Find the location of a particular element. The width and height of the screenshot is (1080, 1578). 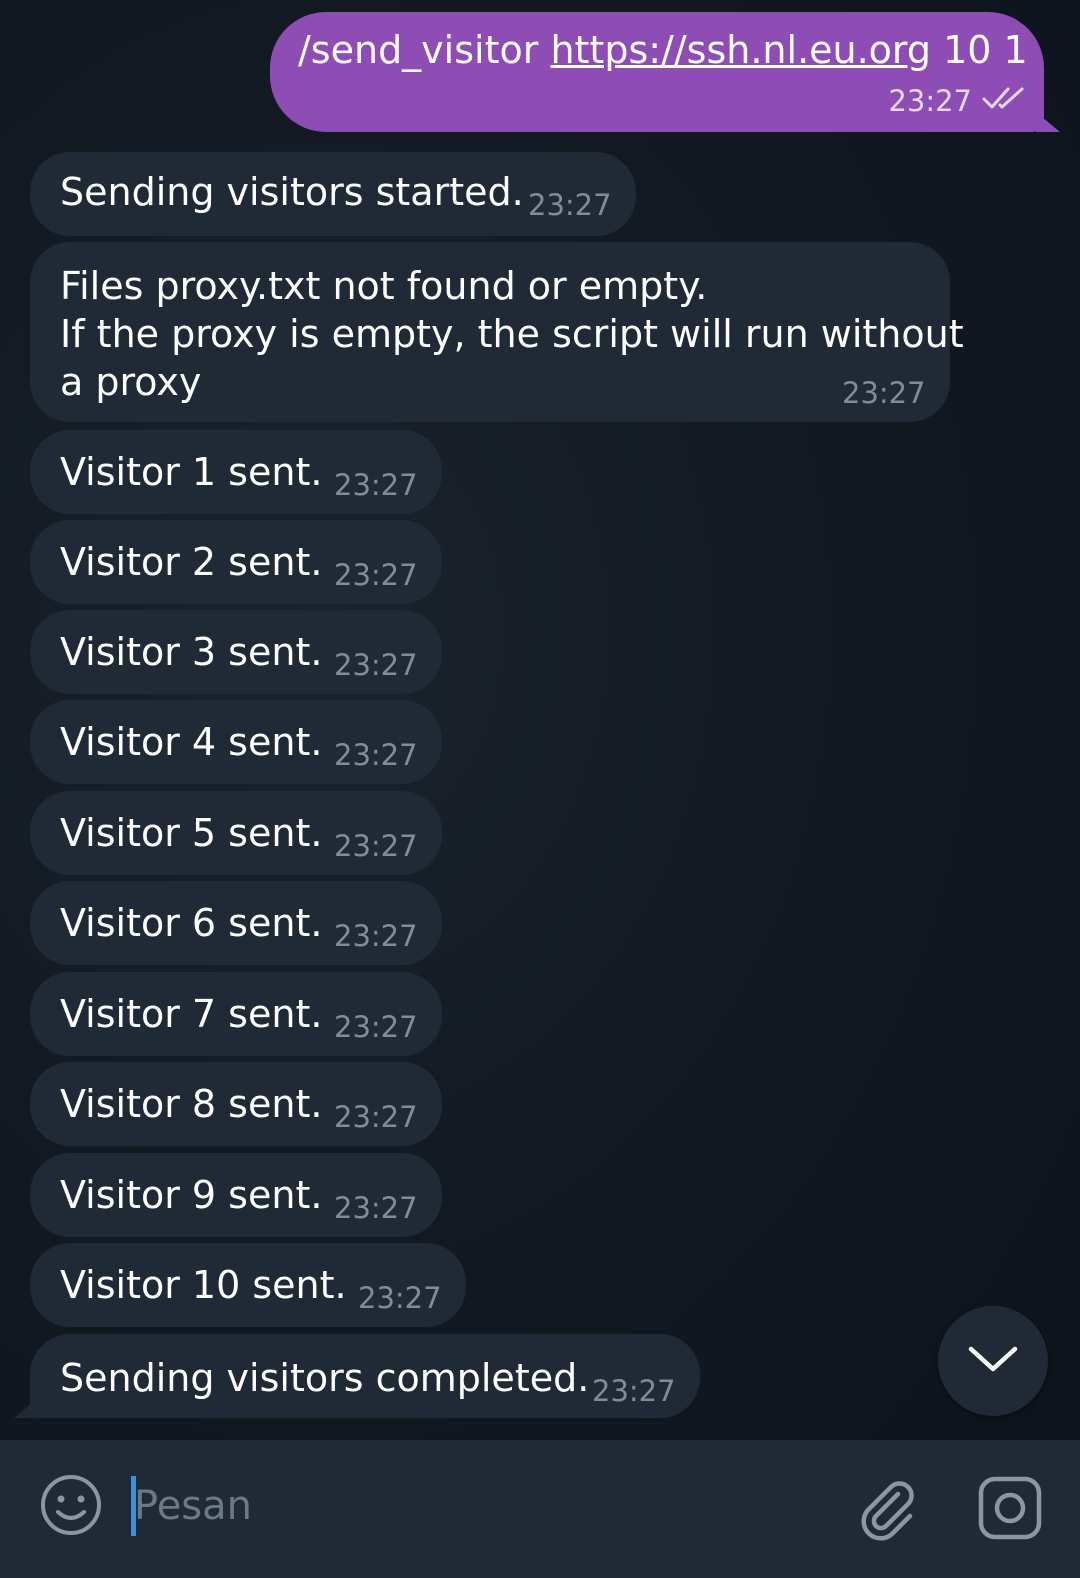

incoming-message: Visitor 9 sent. 23:27 is located at coordinates (236, 1195).